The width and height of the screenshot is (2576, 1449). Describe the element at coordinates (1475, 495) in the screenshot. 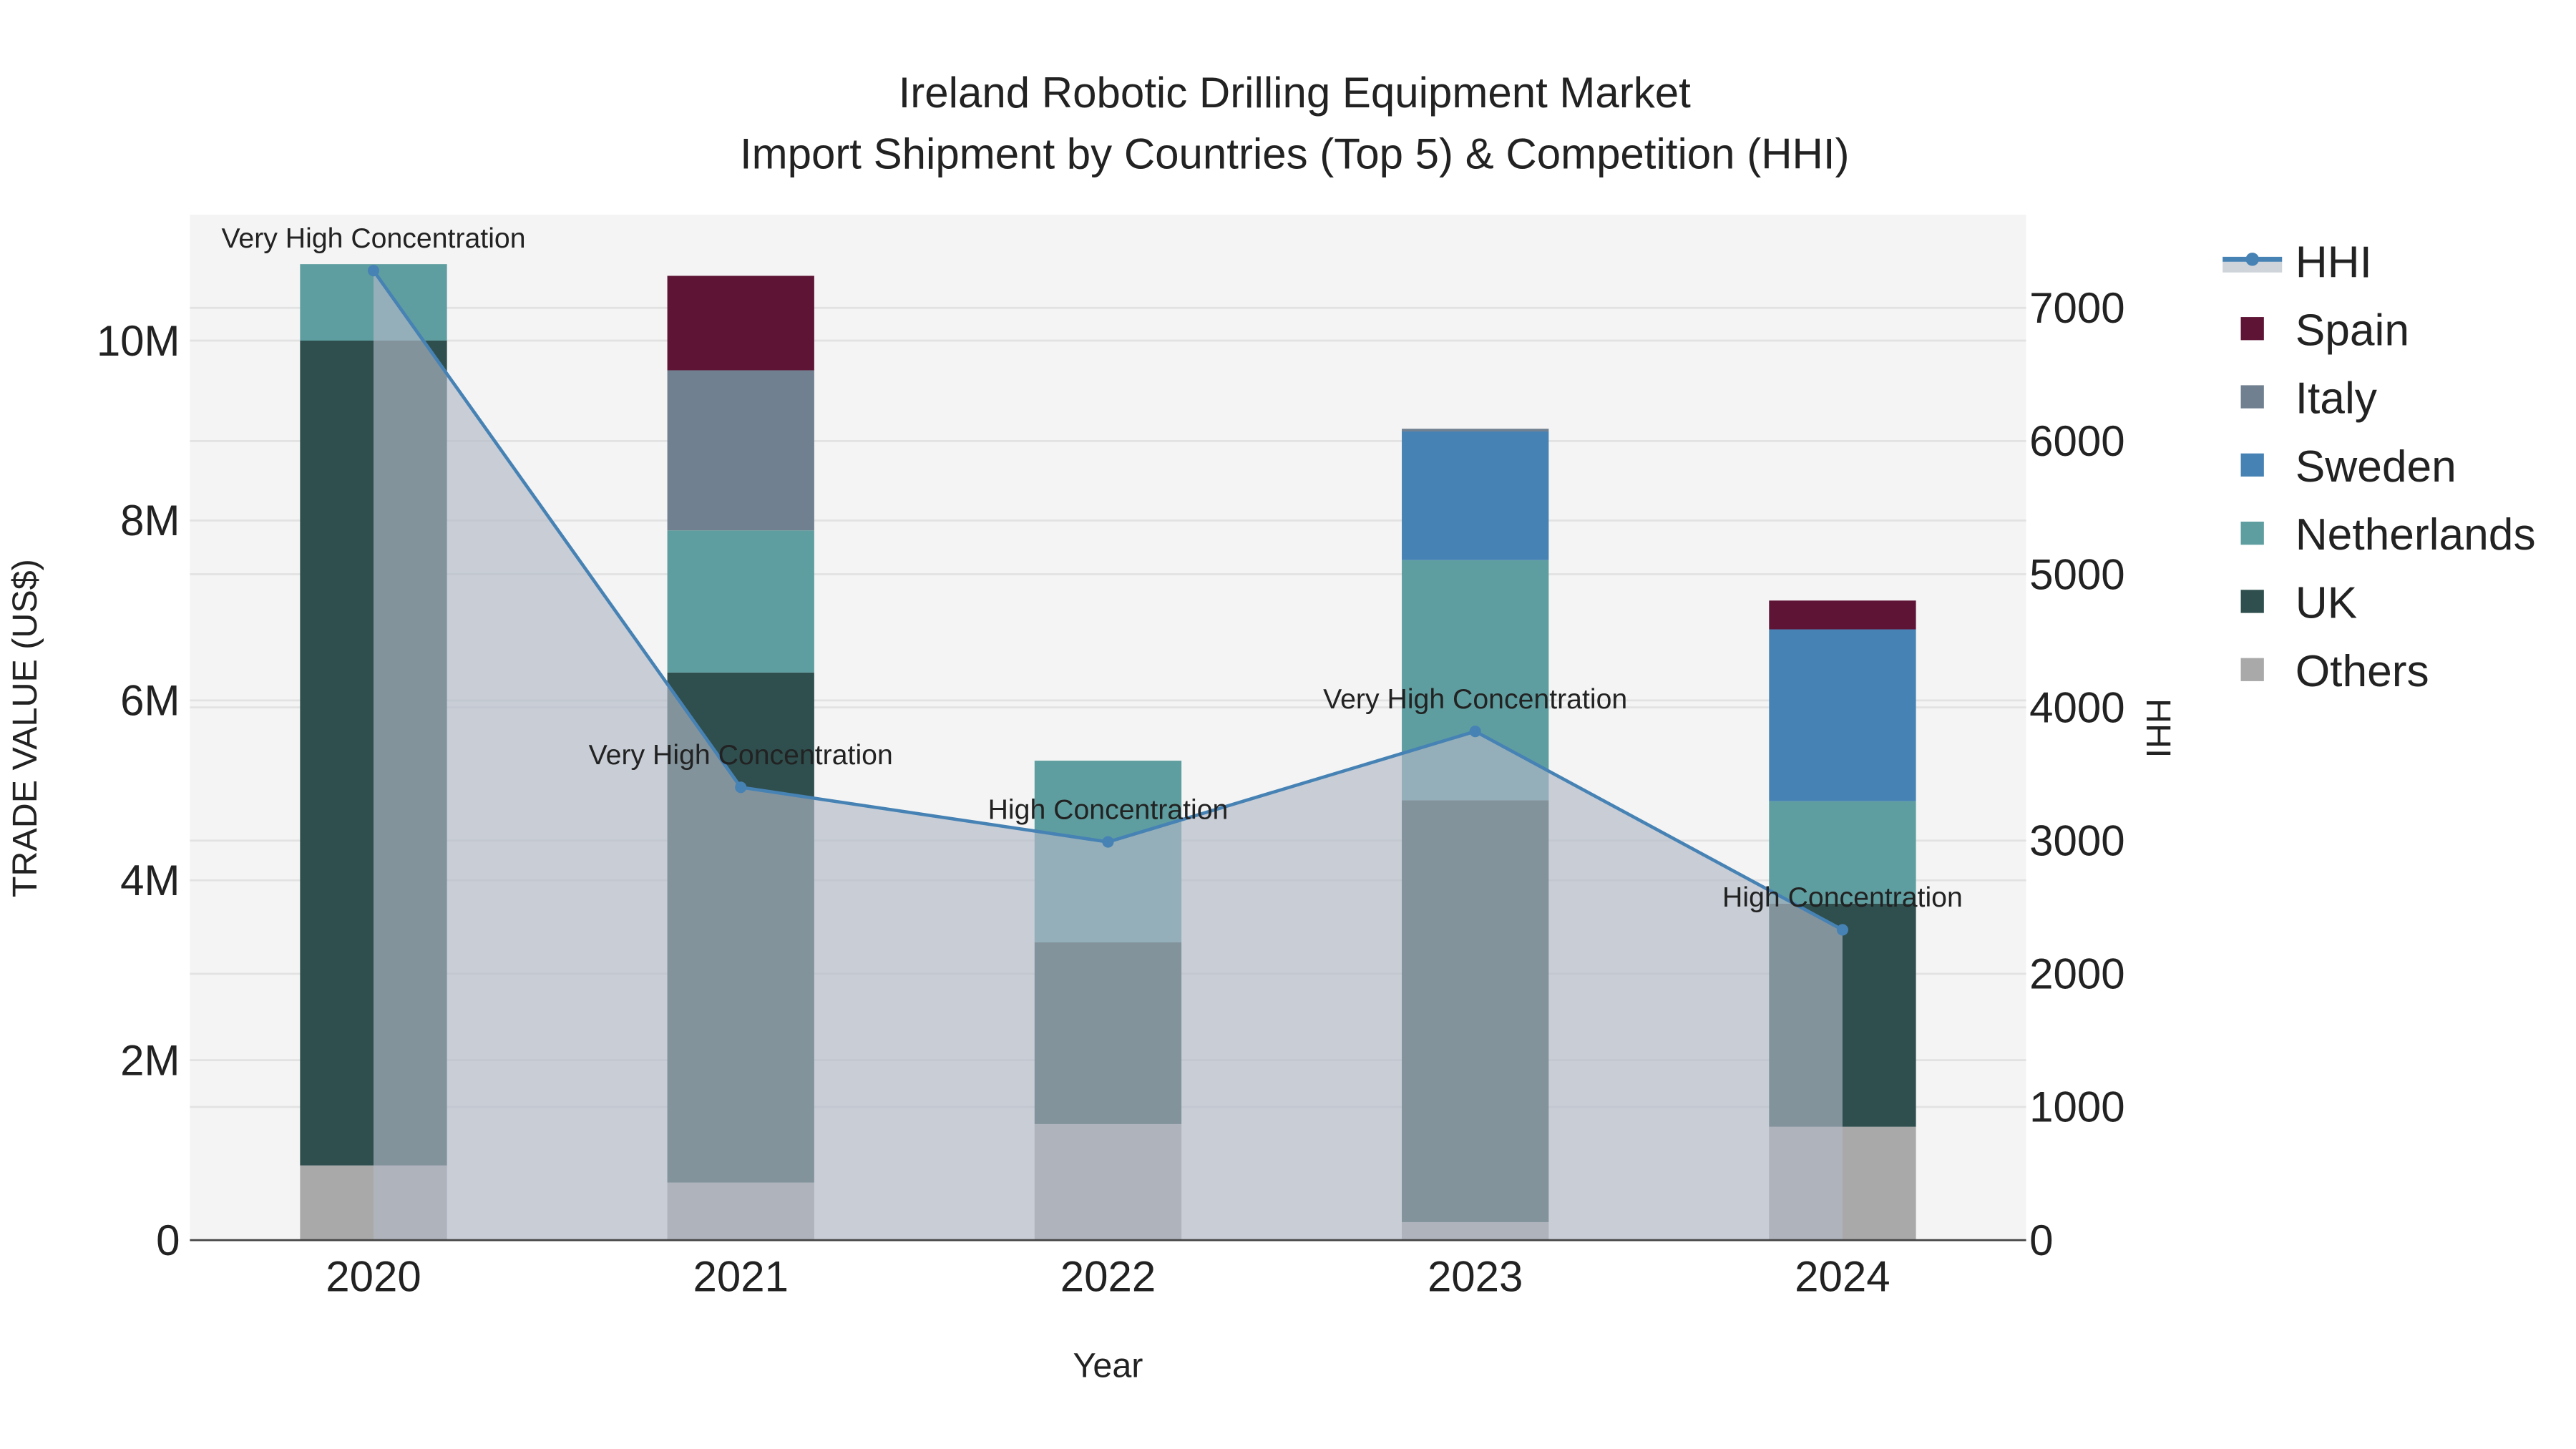

I see `bar-sweden-2023` at that location.